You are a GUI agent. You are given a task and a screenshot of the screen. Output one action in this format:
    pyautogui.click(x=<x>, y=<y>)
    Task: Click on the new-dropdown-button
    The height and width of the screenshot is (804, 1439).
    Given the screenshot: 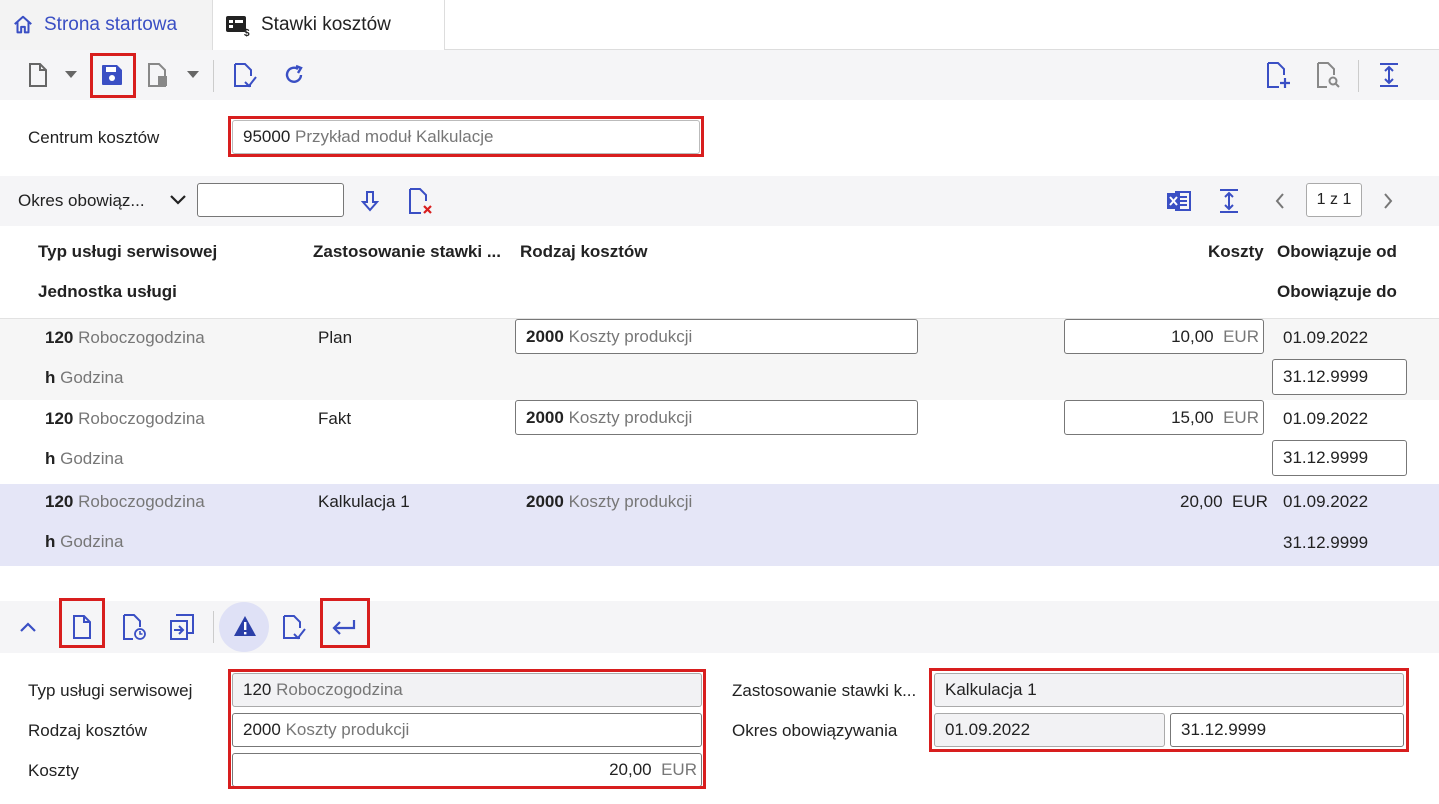 What is the action you would take?
    pyautogui.click(x=71, y=75)
    